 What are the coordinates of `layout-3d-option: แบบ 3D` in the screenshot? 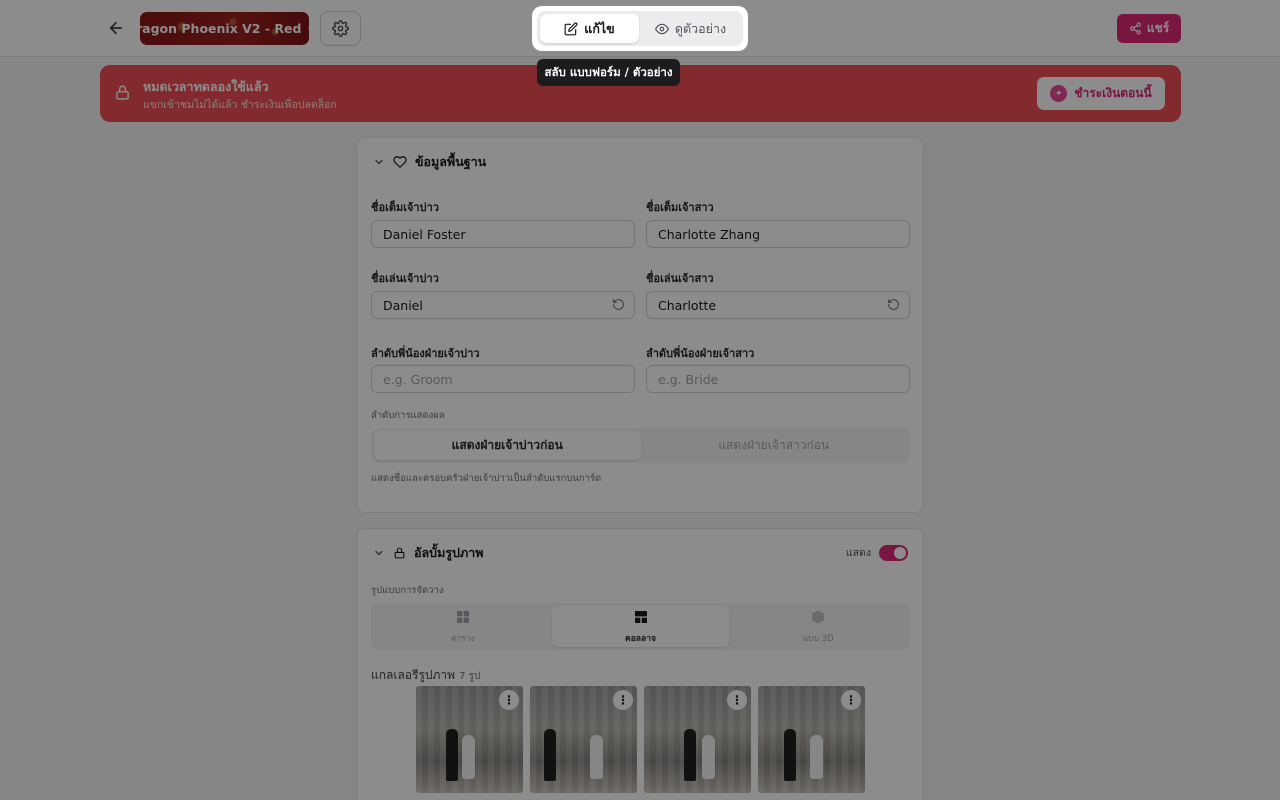 It's located at (818, 626).